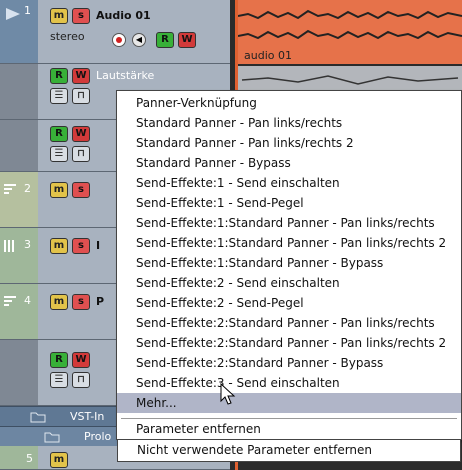 This screenshot has height=470, width=462. Describe the element at coordinates (123, 15) in the screenshot. I see `track-name: Audio 01` at that location.